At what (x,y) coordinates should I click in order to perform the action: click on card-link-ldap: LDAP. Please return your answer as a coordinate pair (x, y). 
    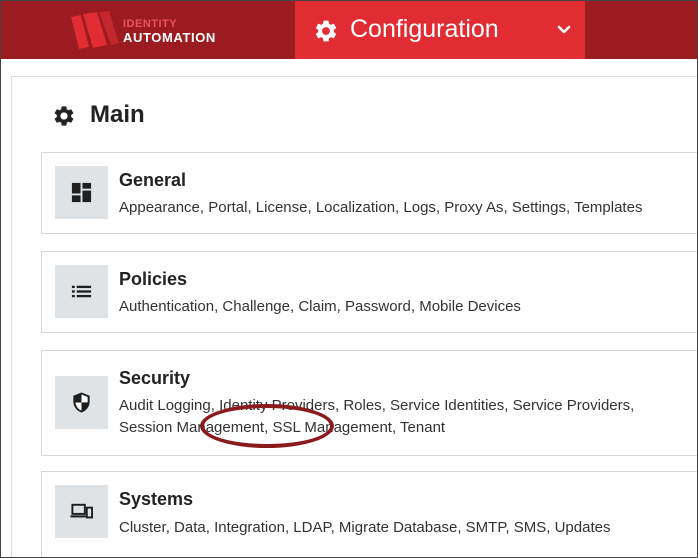
    Looking at the image, I should click on (311, 527).